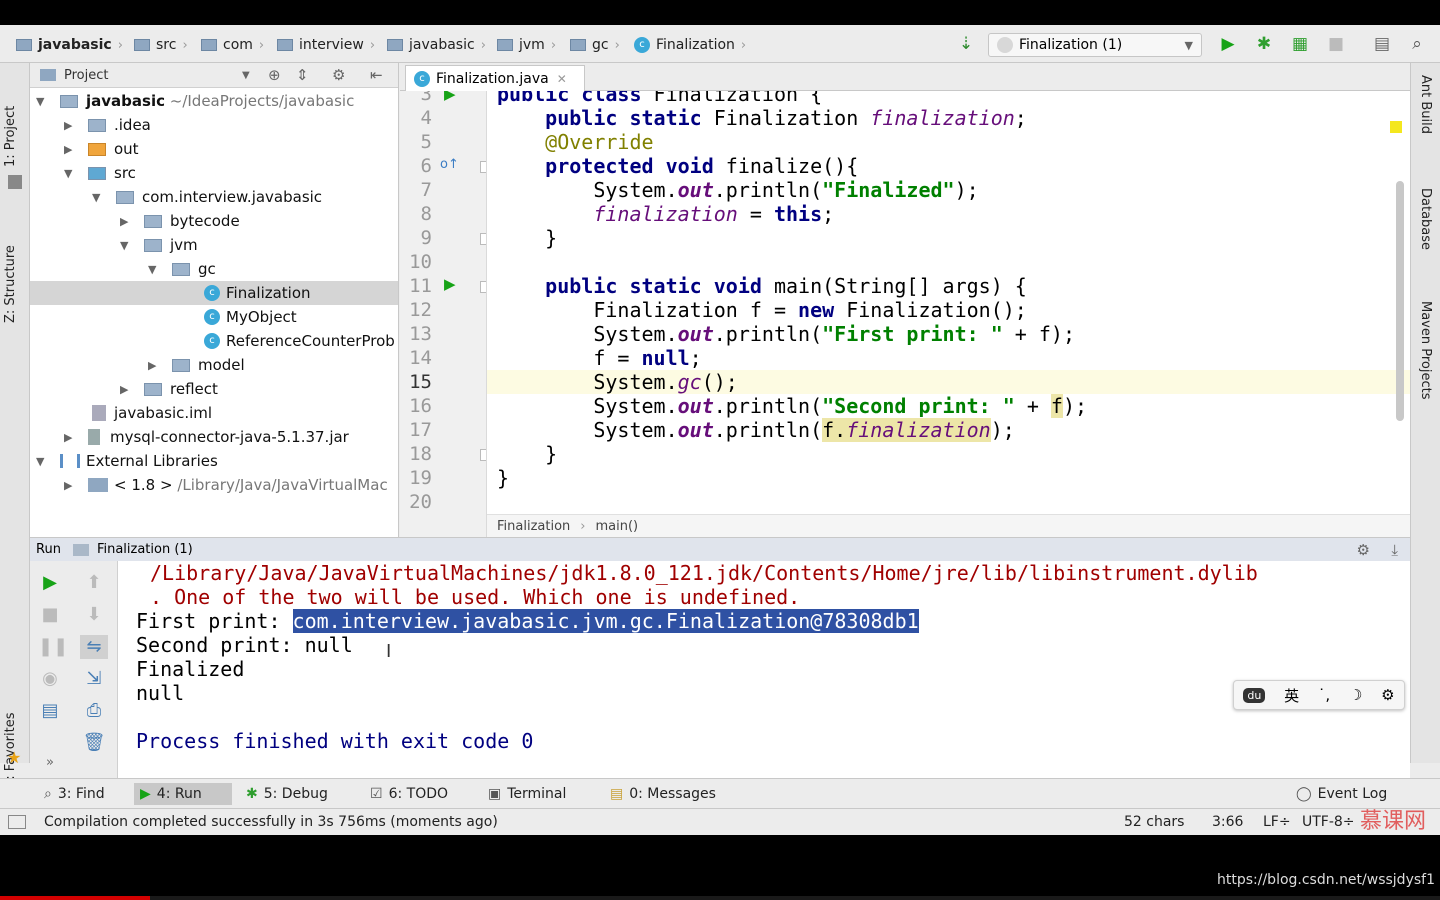  What do you see at coordinates (287, 794) in the screenshot?
I see `tab-debug: ✱ 5: Debug` at bounding box center [287, 794].